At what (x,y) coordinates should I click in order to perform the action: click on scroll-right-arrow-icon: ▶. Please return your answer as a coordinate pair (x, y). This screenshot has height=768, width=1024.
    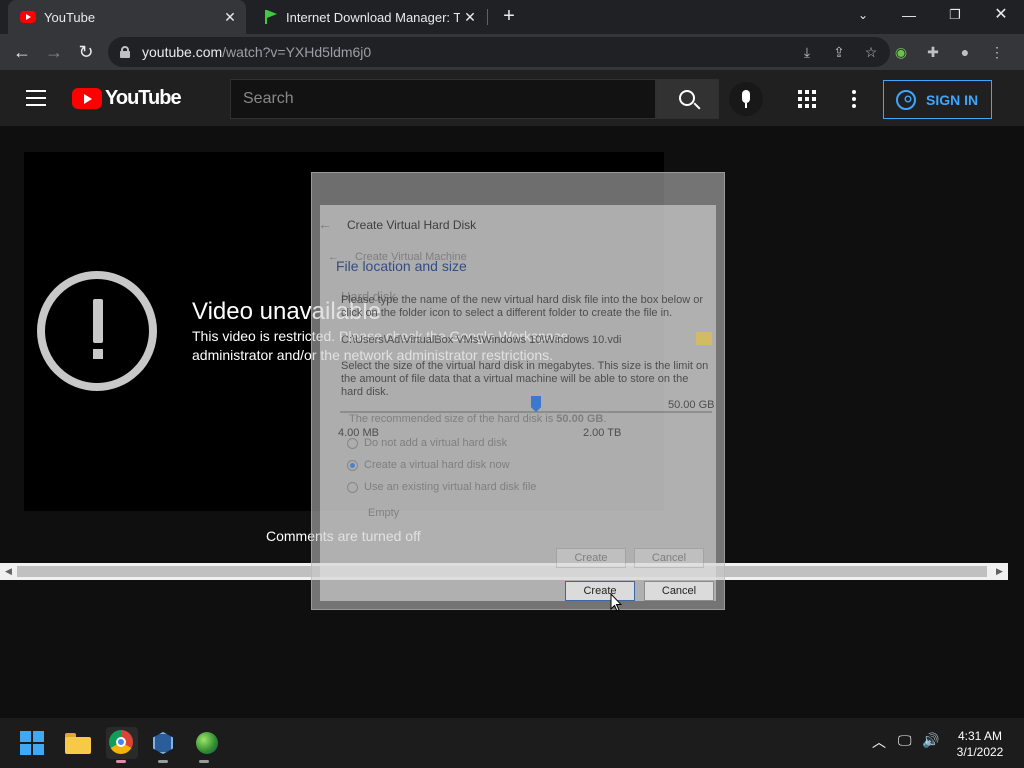
    Looking at the image, I should click on (999, 571).